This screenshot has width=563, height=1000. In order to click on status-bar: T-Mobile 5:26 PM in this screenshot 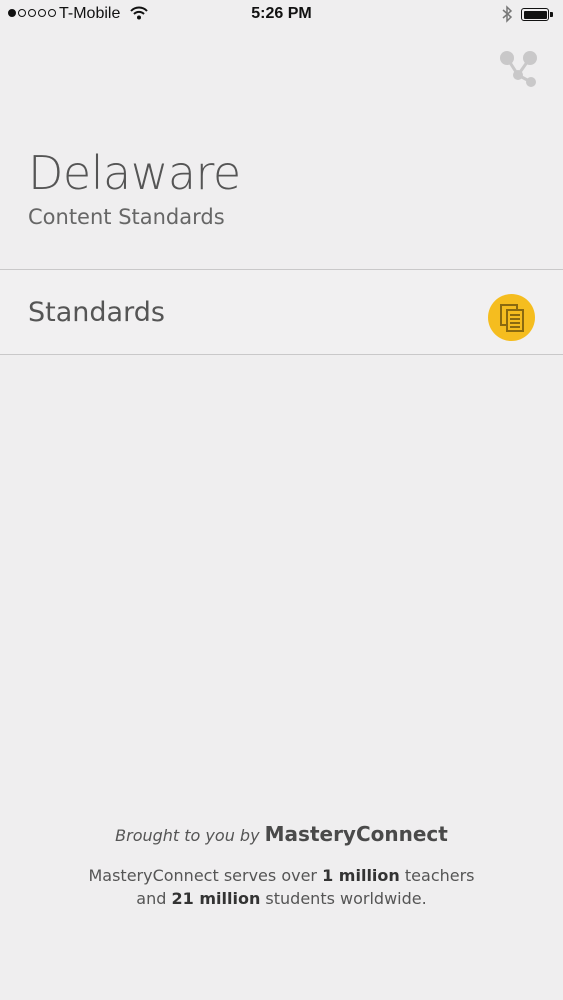, I will do `click(281, 15)`.